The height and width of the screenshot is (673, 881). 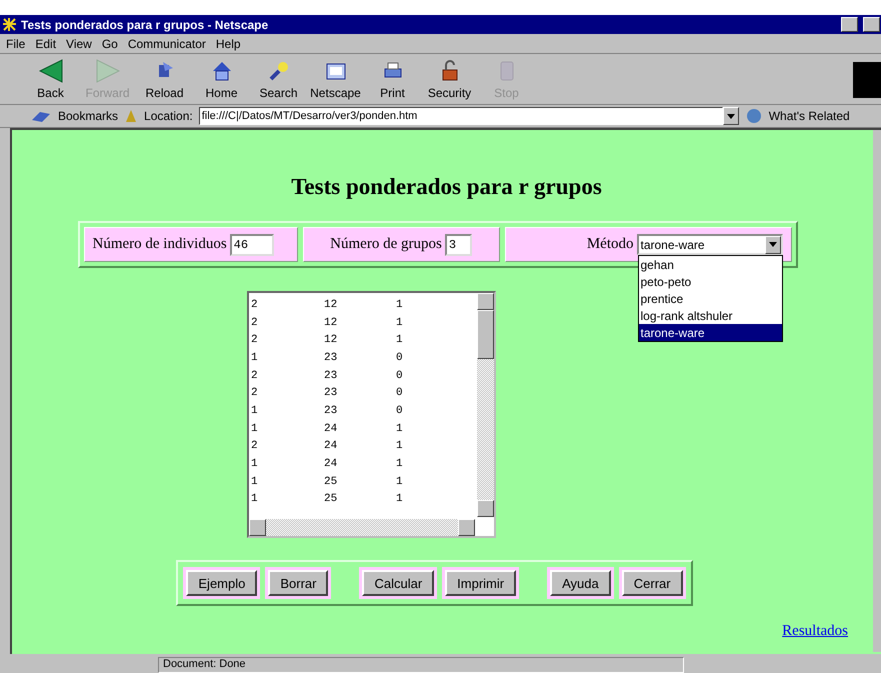 What do you see at coordinates (16, 43) in the screenshot?
I see `menu-item: File` at bounding box center [16, 43].